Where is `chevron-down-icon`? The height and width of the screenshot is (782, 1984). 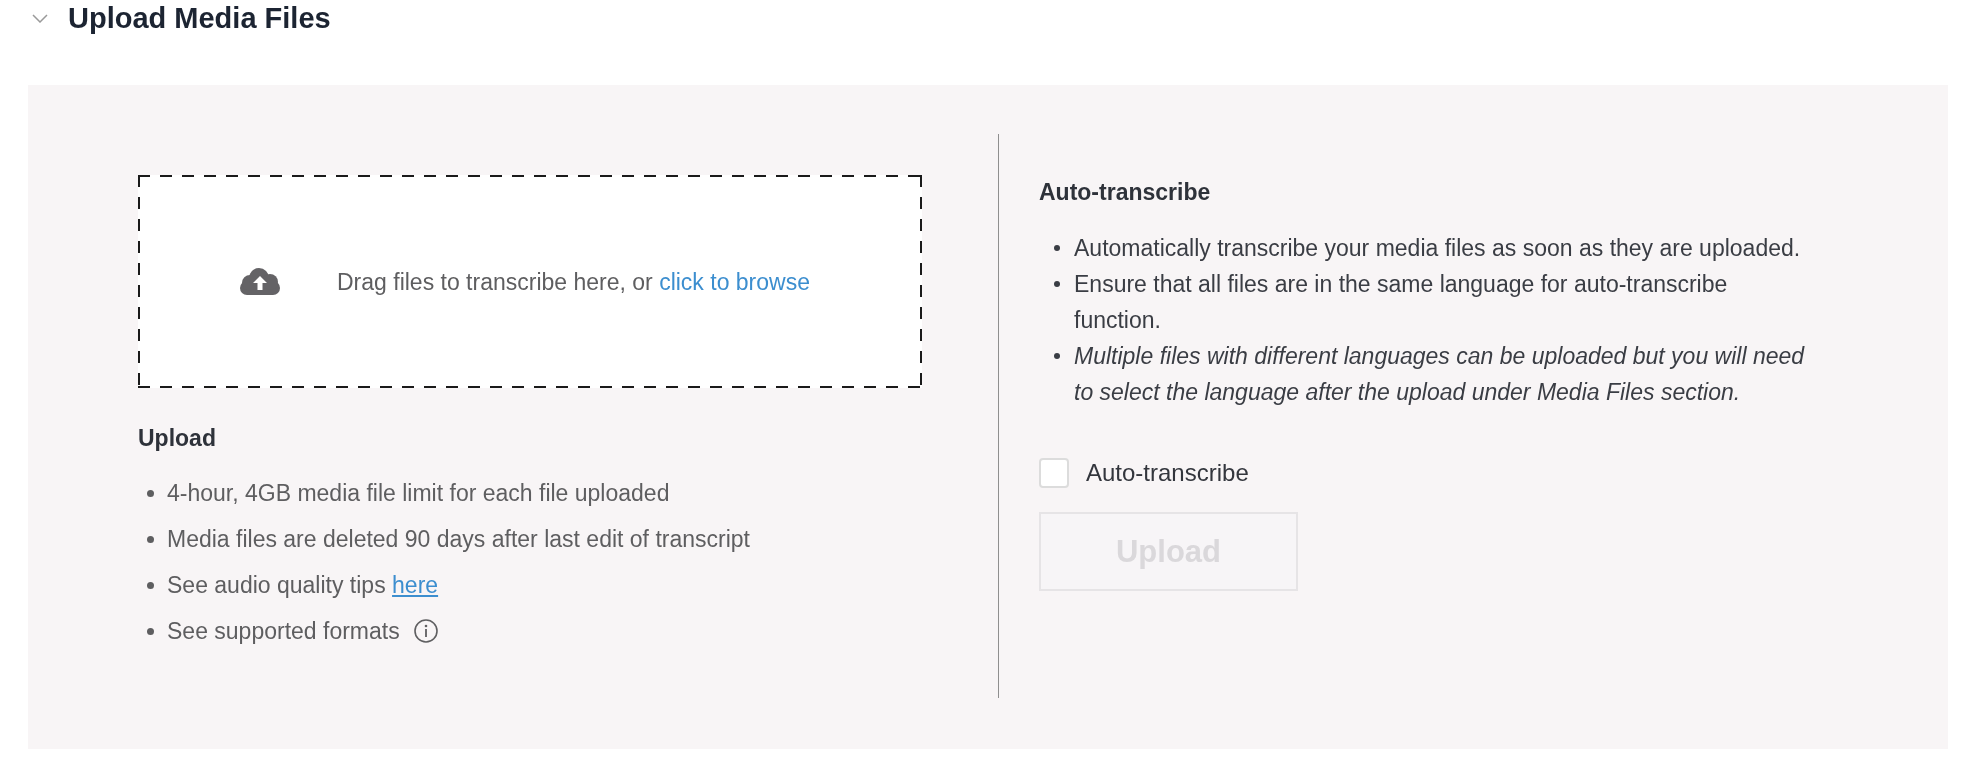 chevron-down-icon is located at coordinates (40, 18).